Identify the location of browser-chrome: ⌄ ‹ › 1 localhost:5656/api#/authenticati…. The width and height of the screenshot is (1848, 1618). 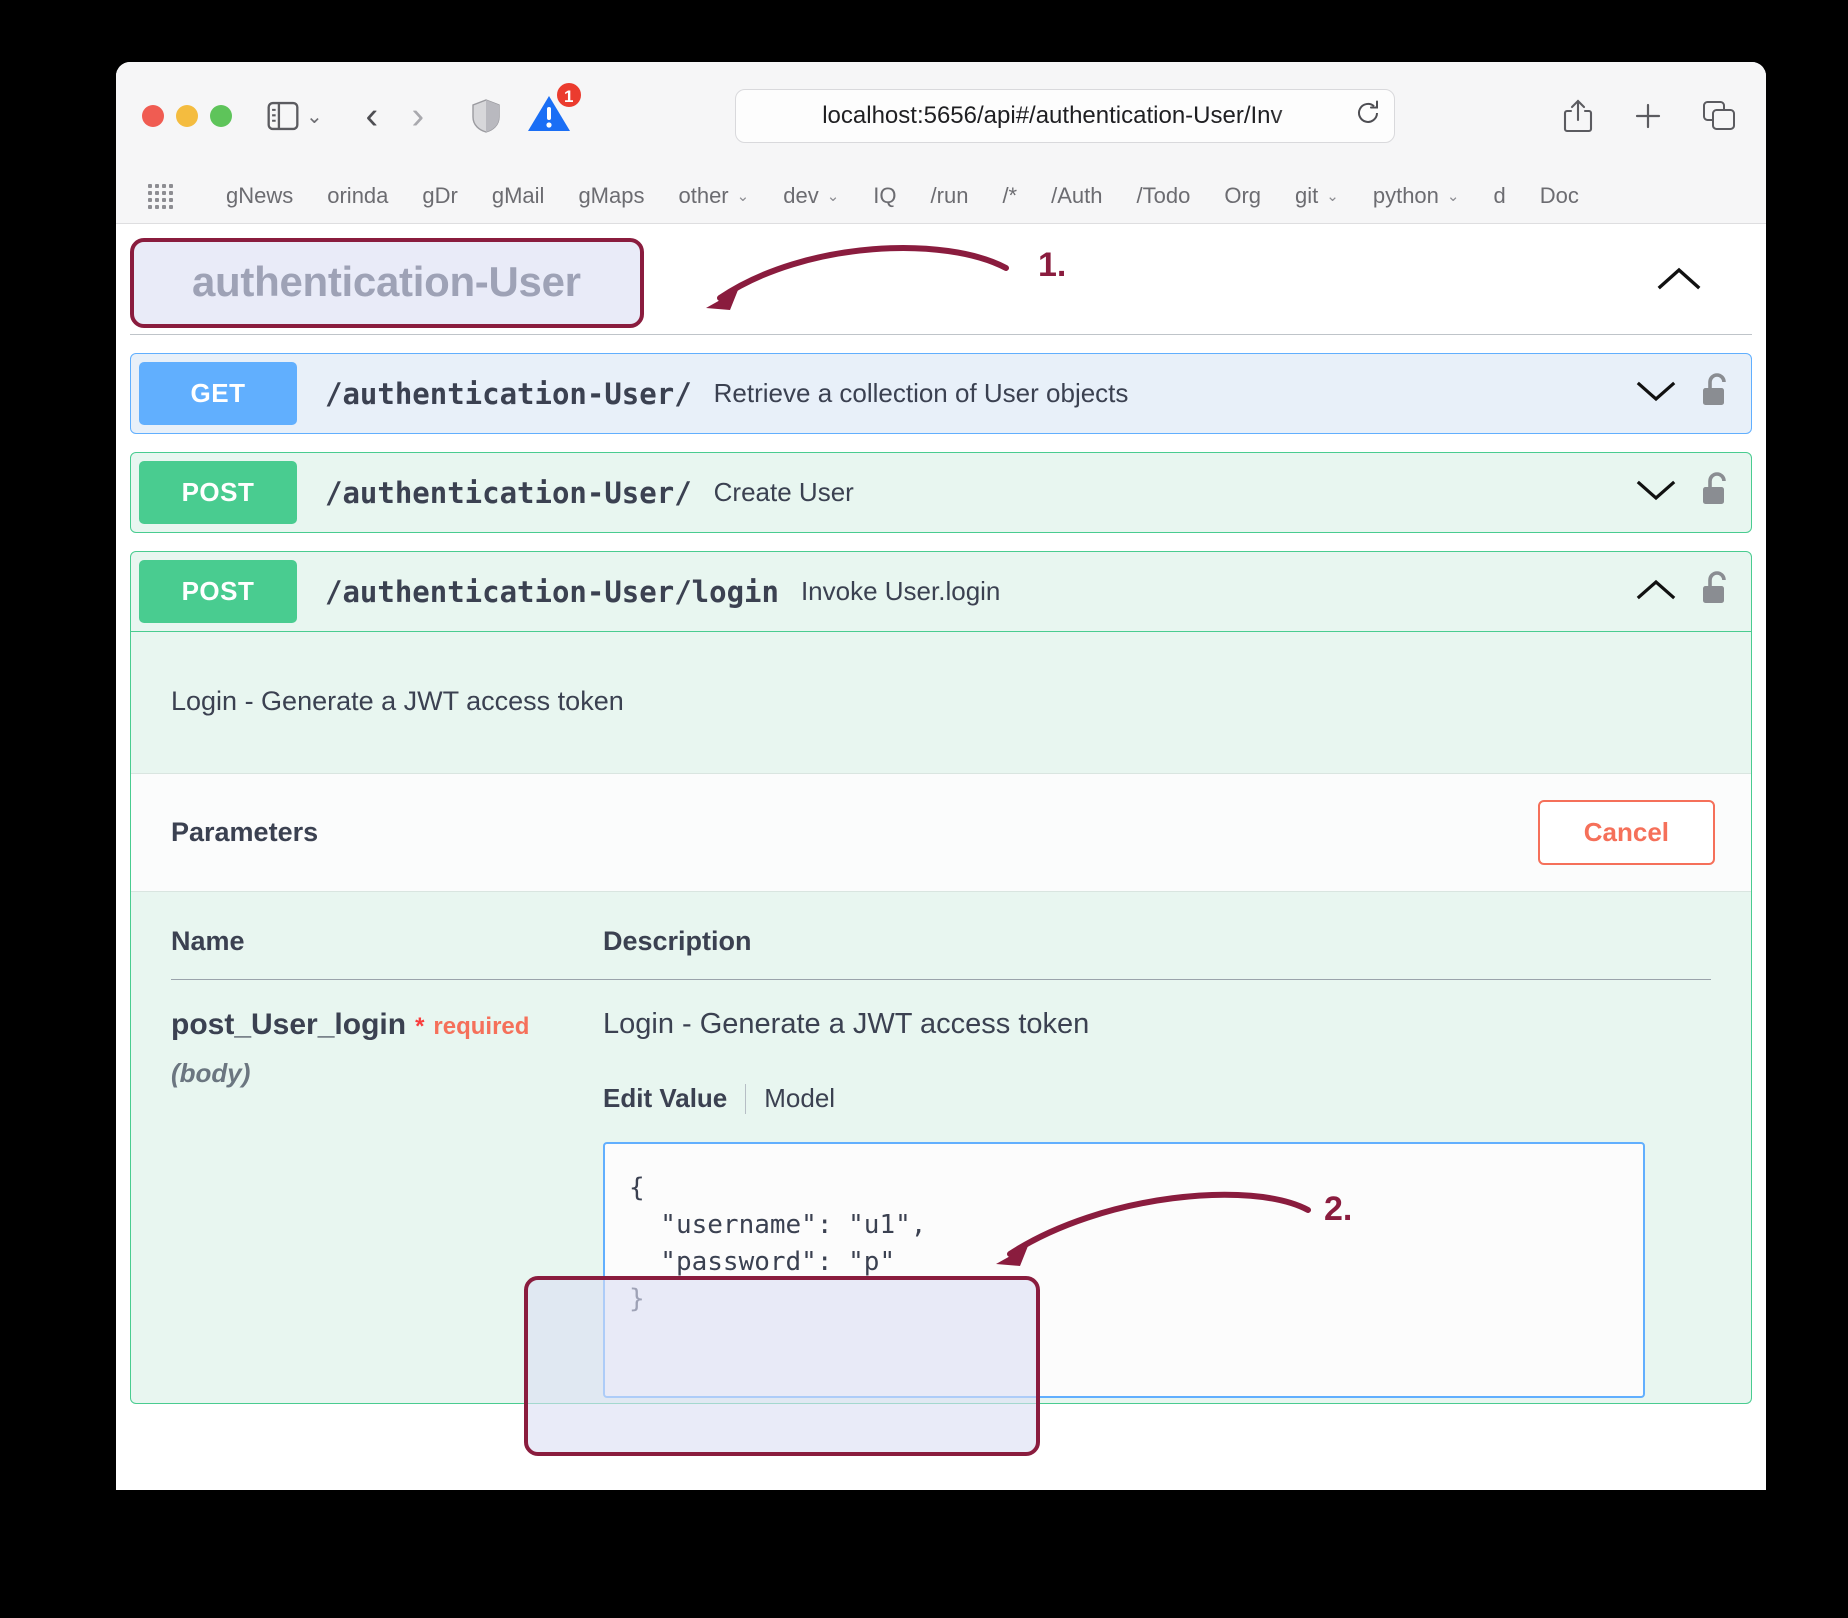
(941, 143).